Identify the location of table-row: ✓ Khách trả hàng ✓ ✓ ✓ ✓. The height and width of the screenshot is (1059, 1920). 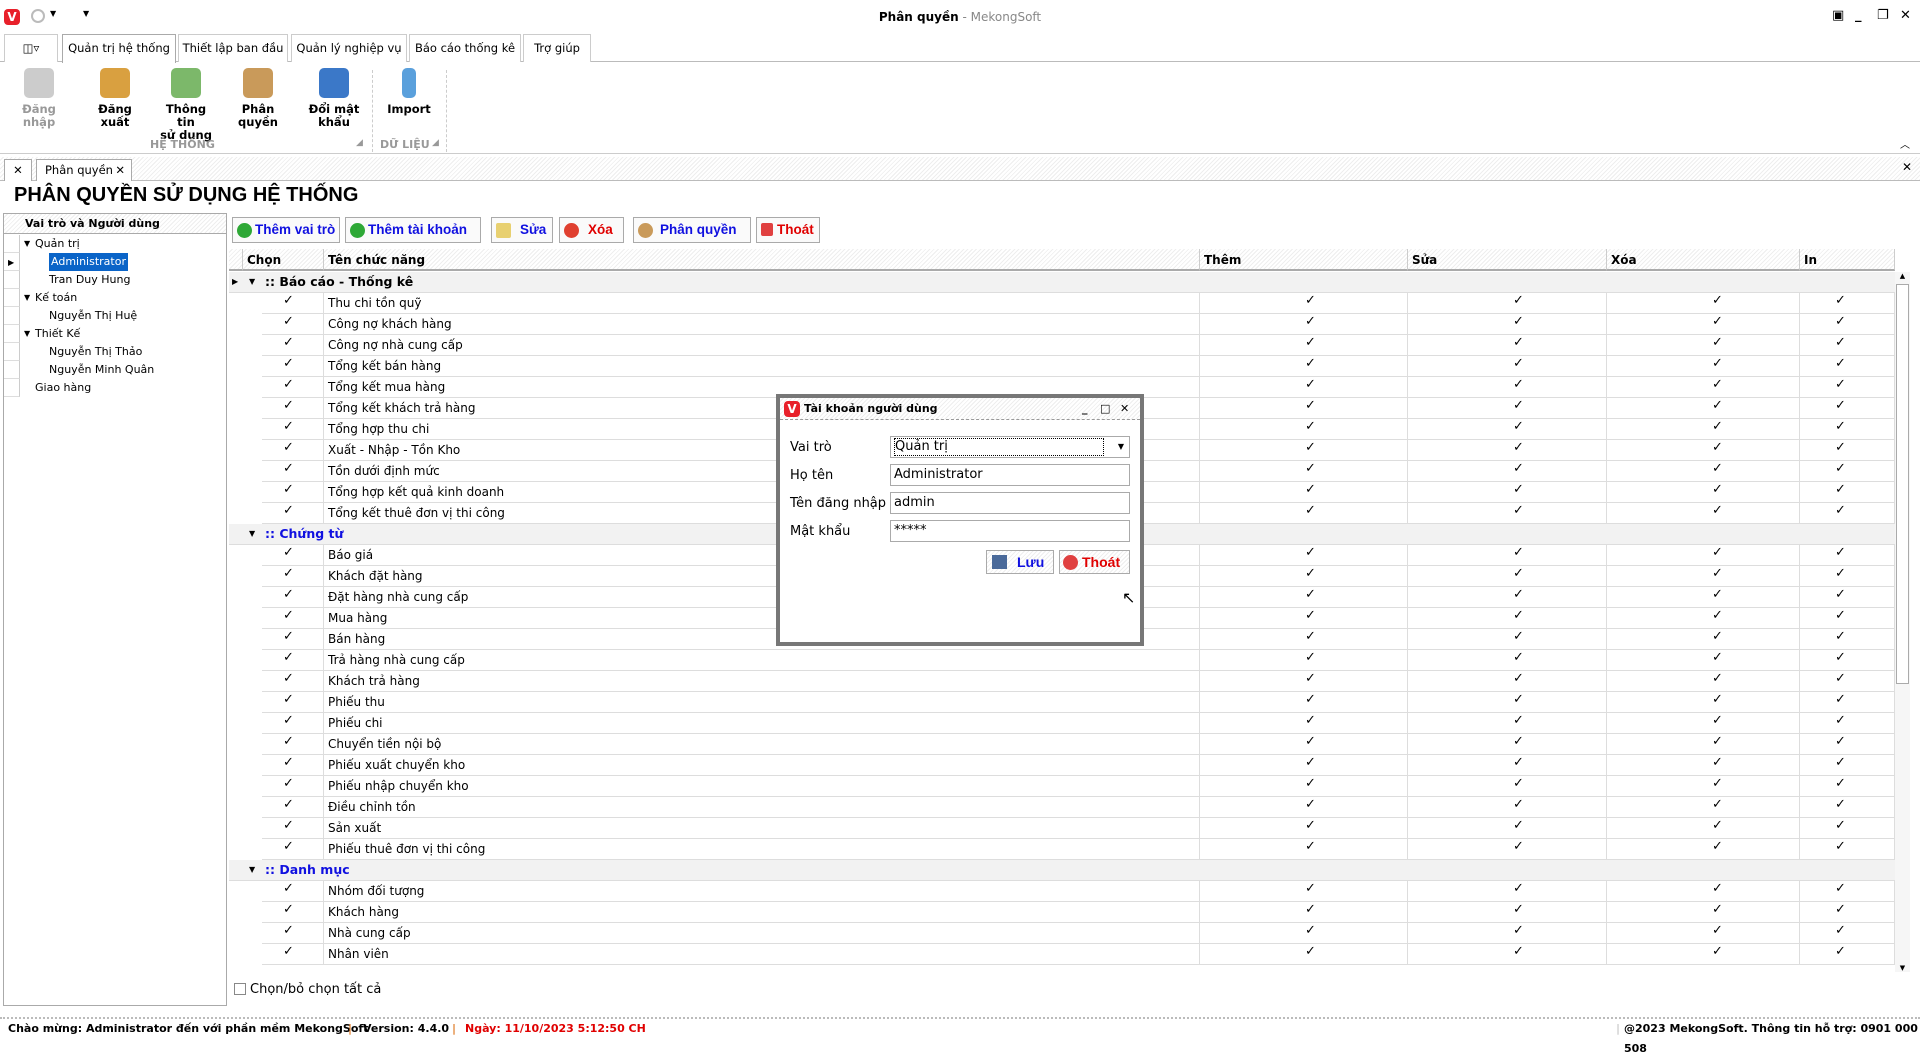
(1078, 681).